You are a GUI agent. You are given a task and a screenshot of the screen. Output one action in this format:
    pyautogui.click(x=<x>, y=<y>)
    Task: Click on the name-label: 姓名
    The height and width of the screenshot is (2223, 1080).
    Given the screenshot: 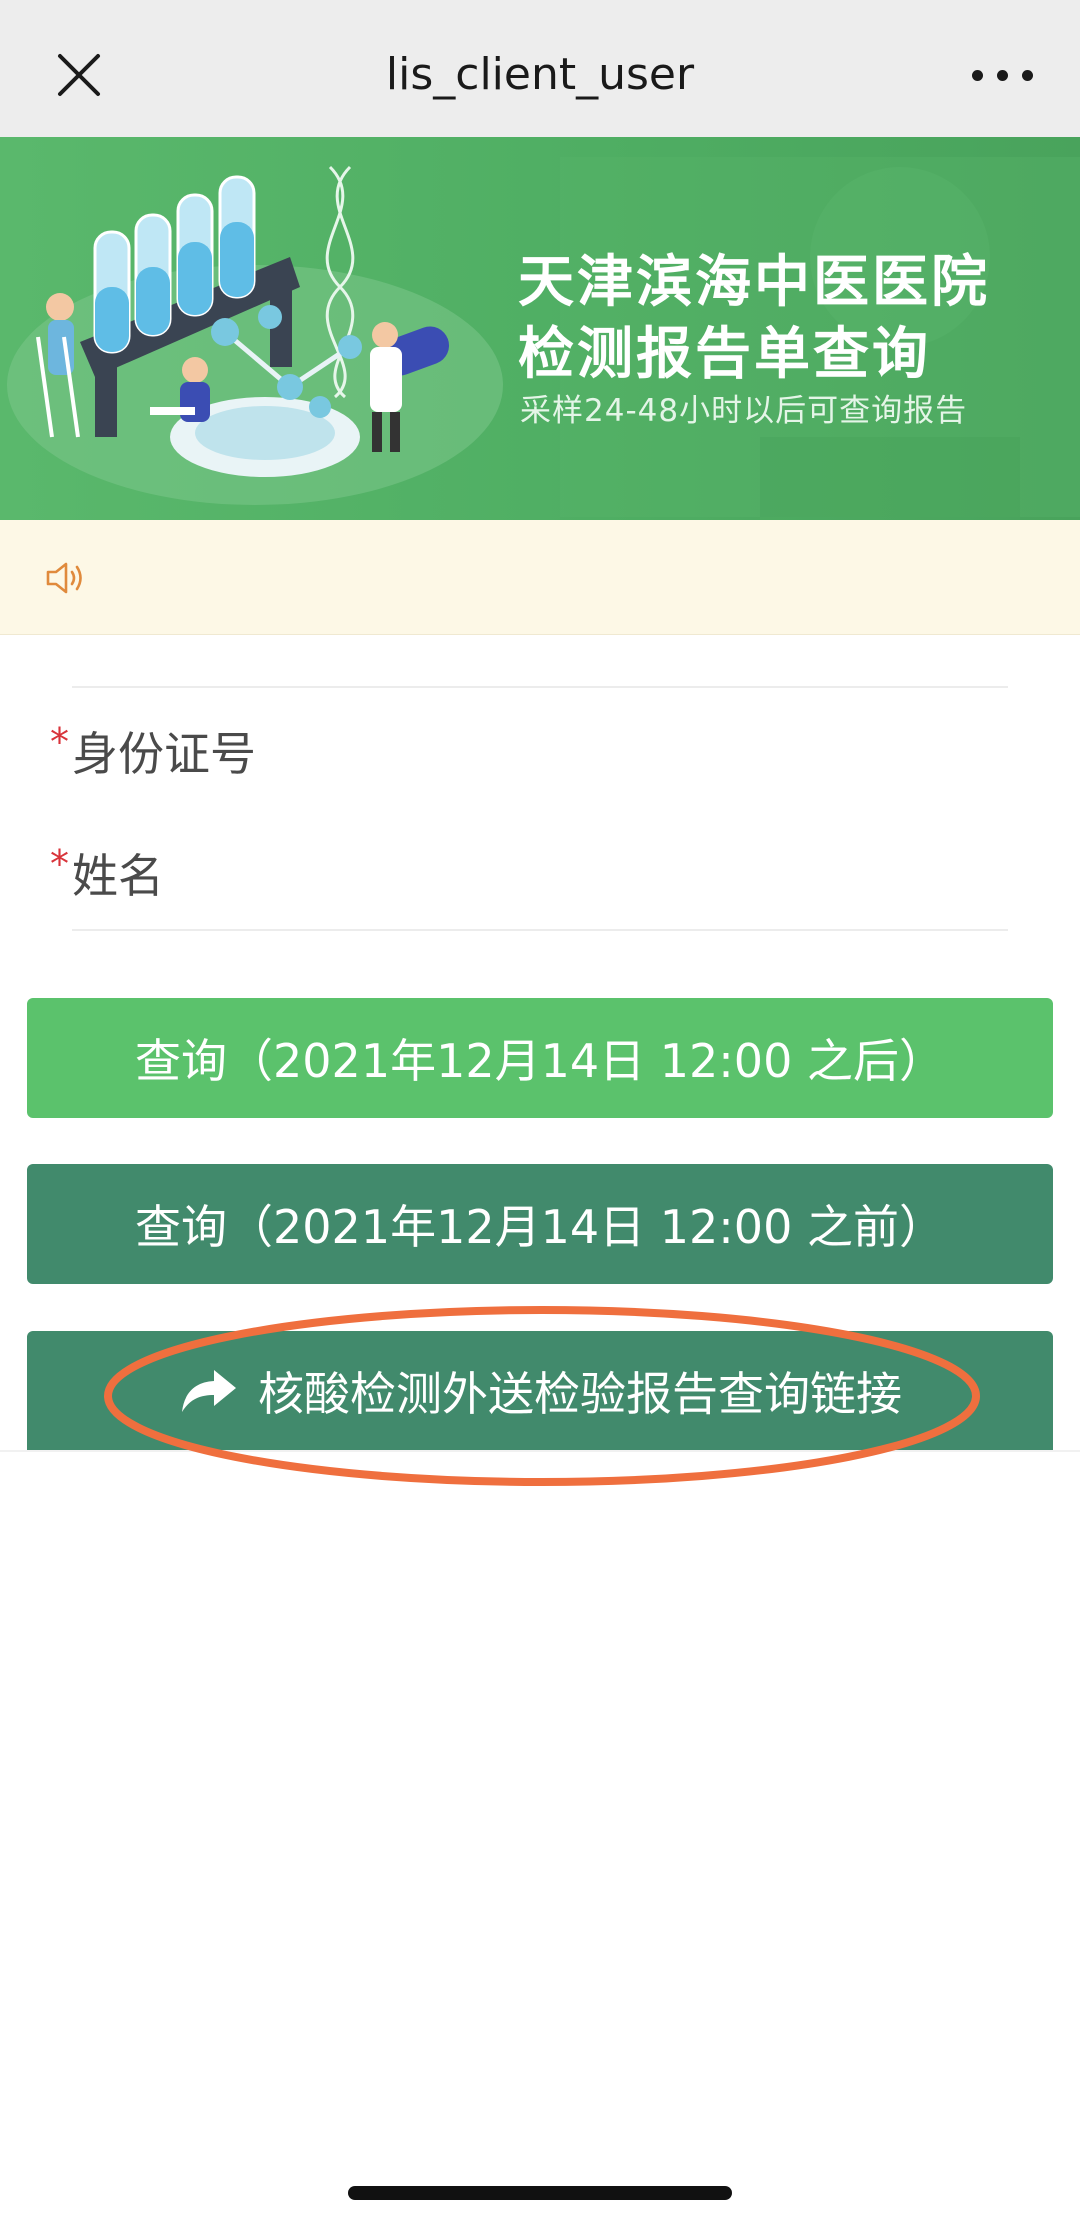 What is the action you would take?
    pyautogui.click(x=118, y=876)
    